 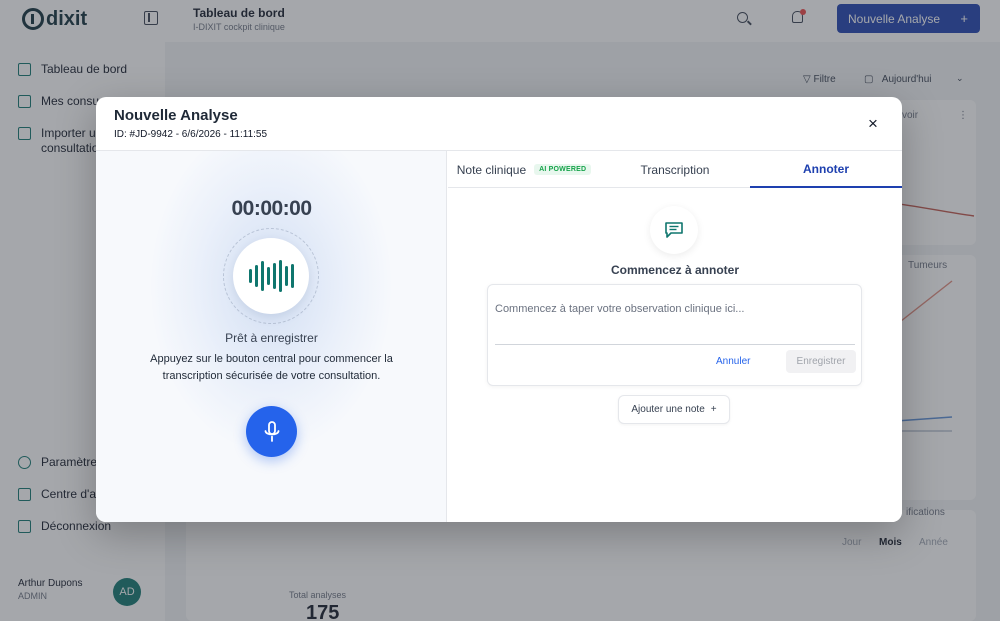 I want to click on recording-timer: 00:00:00, so click(x=271, y=208).